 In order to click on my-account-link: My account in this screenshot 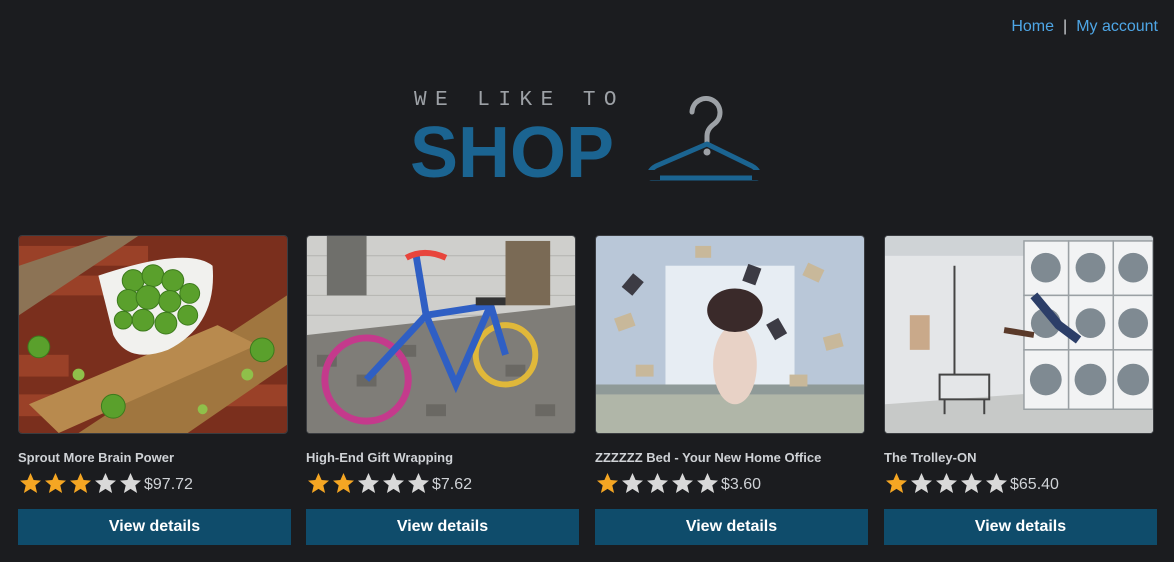, I will do `click(1117, 26)`.